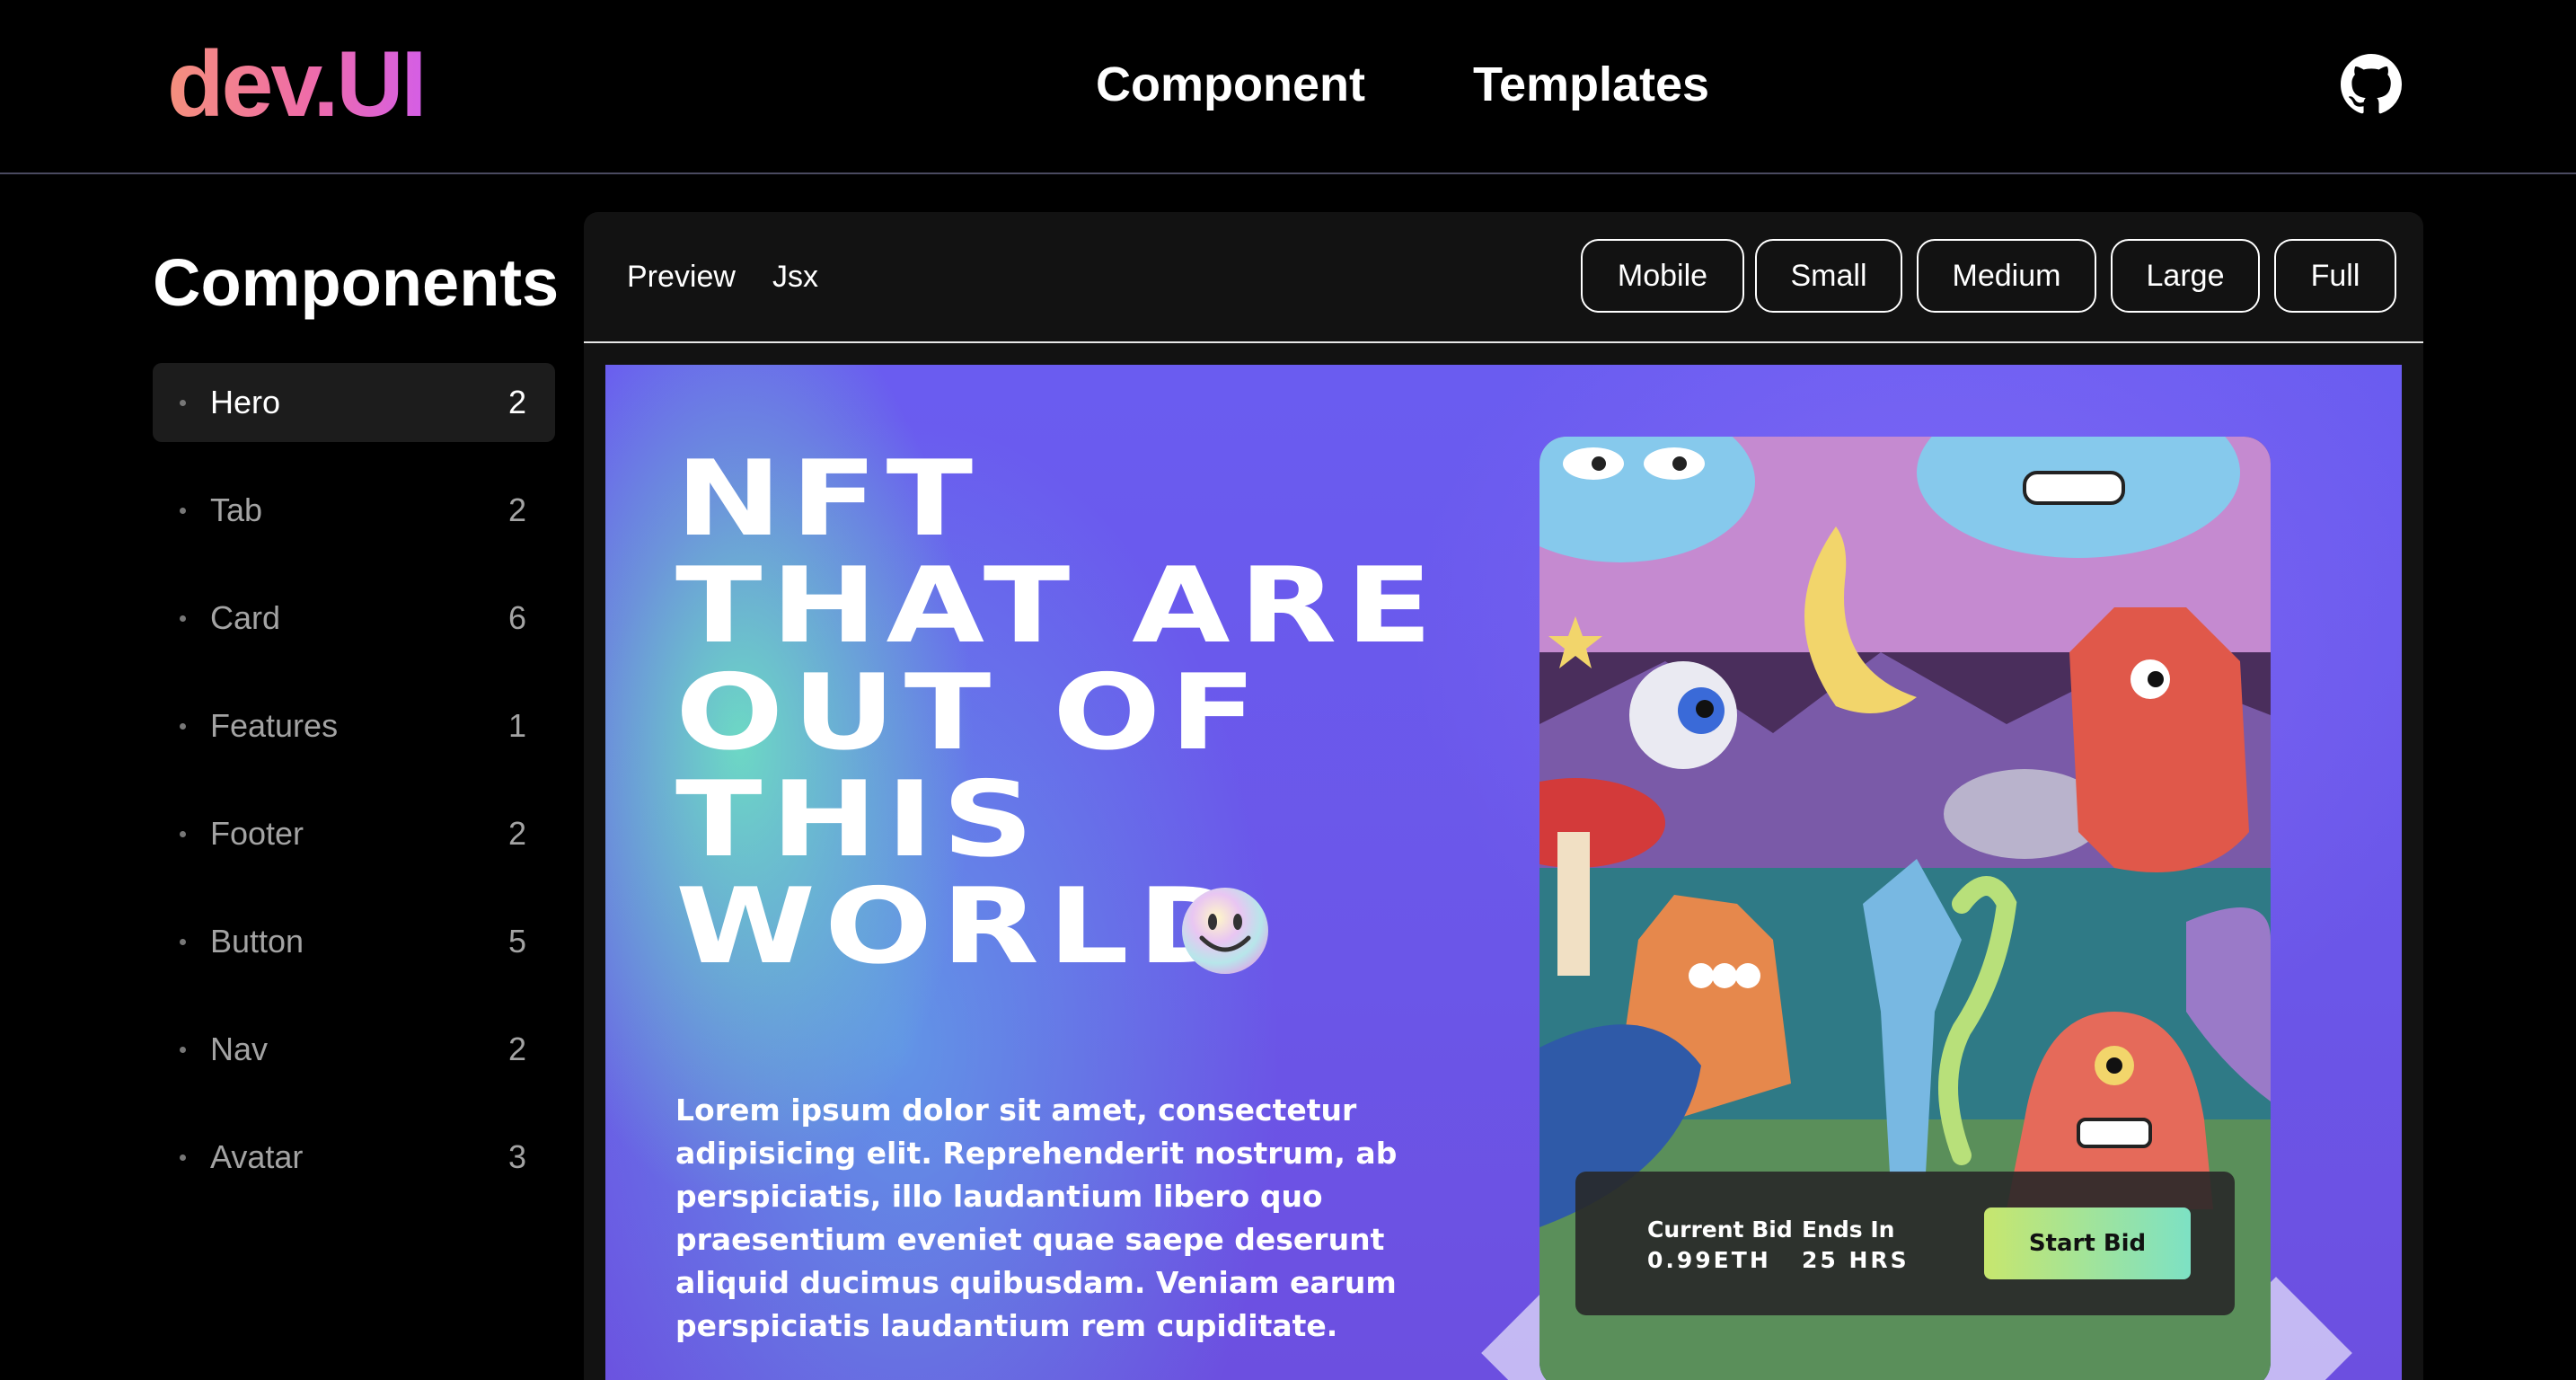 The height and width of the screenshot is (1380, 2576). What do you see at coordinates (356, 283) in the screenshot?
I see `sidebar-title: Components` at bounding box center [356, 283].